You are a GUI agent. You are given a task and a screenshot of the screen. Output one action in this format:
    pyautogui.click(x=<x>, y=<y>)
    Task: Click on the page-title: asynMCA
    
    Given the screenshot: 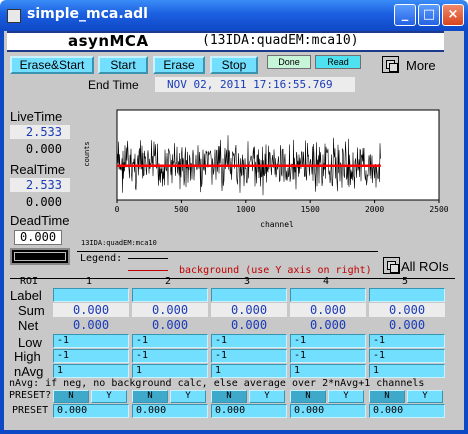 What is the action you would take?
    pyautogui.click(x=108, y=41)
    